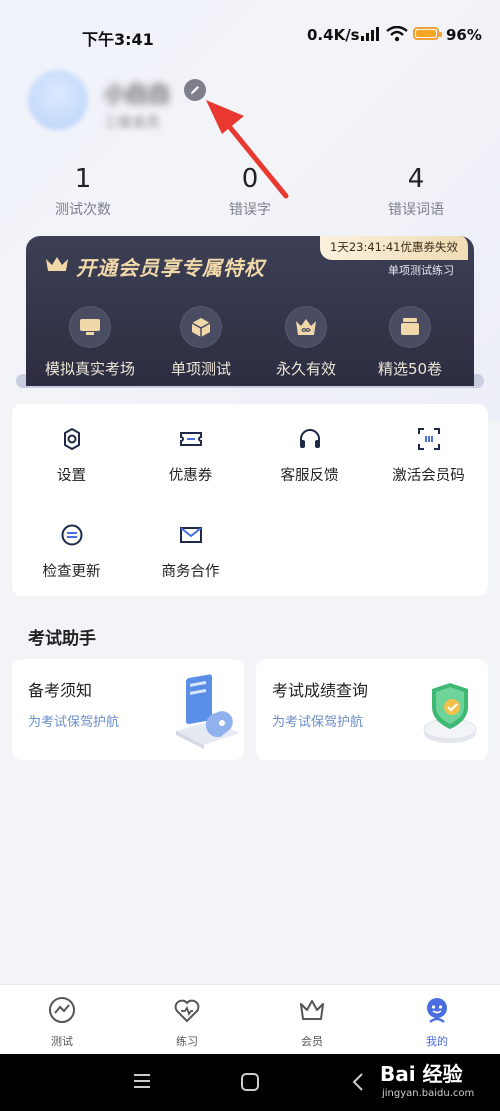 Image resolution: width=500 pixels, height=1111 pixels. What do you see at coordinates (312, 1022) in the screenshot?
I see `tab-vip: 会员` at bounding box center [312, 1022].